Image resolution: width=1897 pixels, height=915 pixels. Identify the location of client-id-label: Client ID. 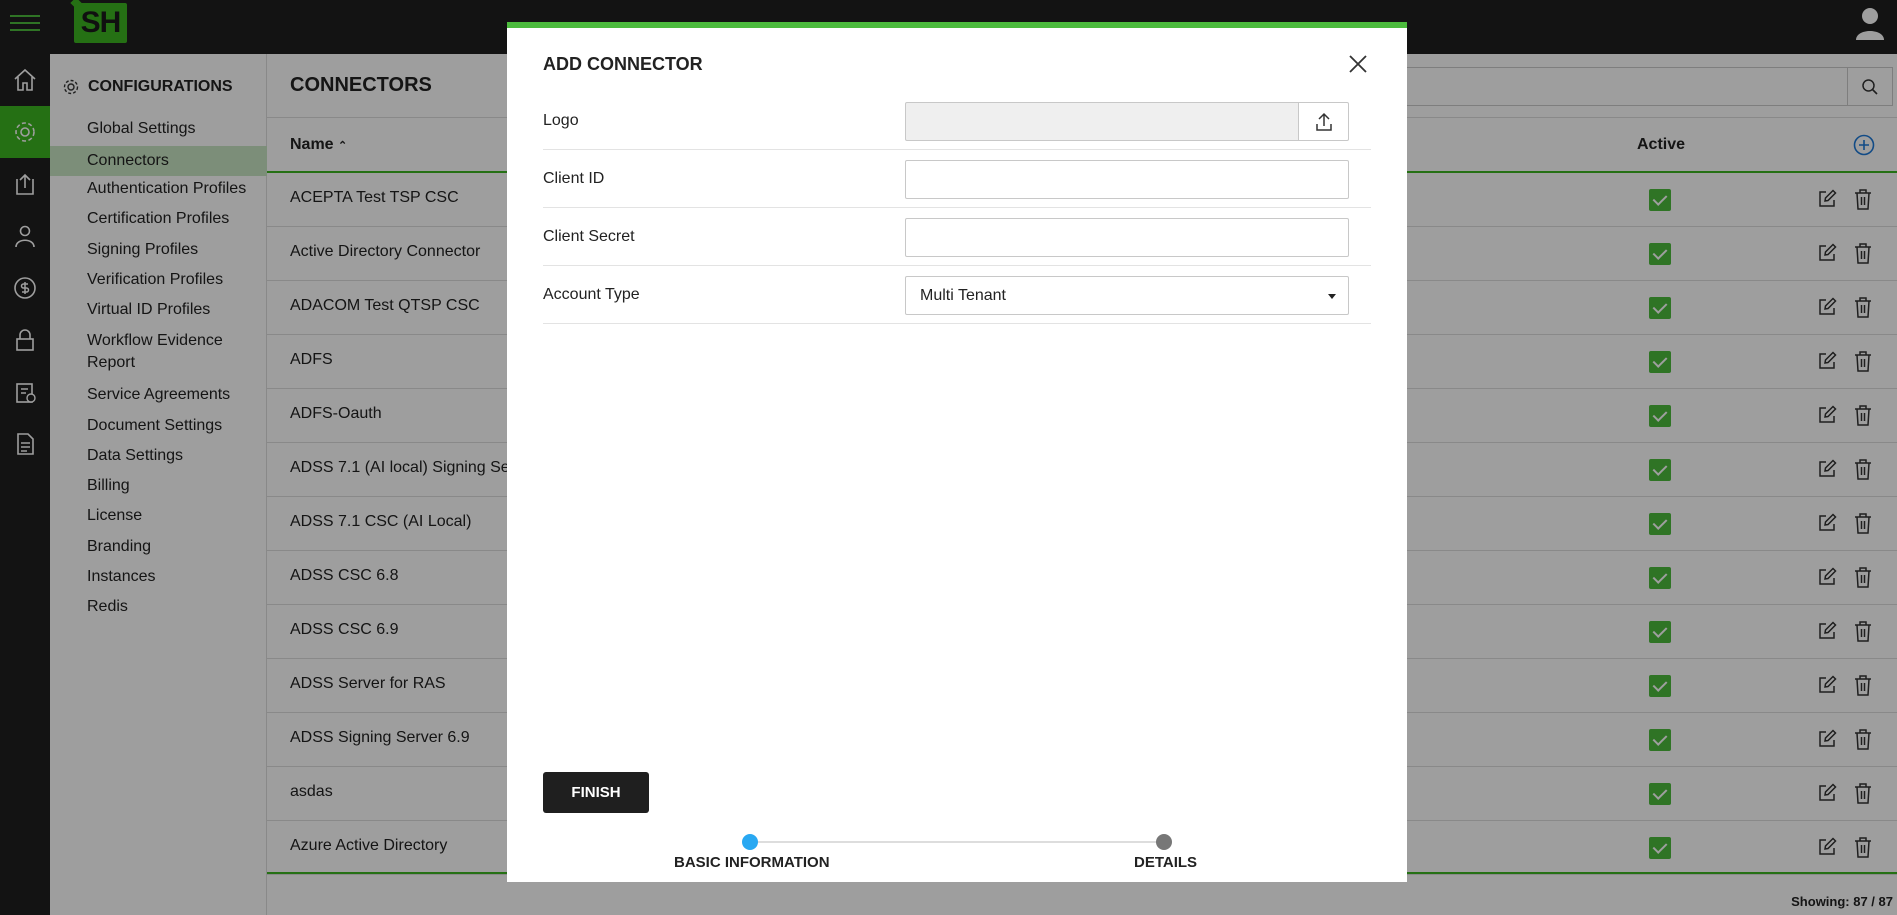
(574, 178).